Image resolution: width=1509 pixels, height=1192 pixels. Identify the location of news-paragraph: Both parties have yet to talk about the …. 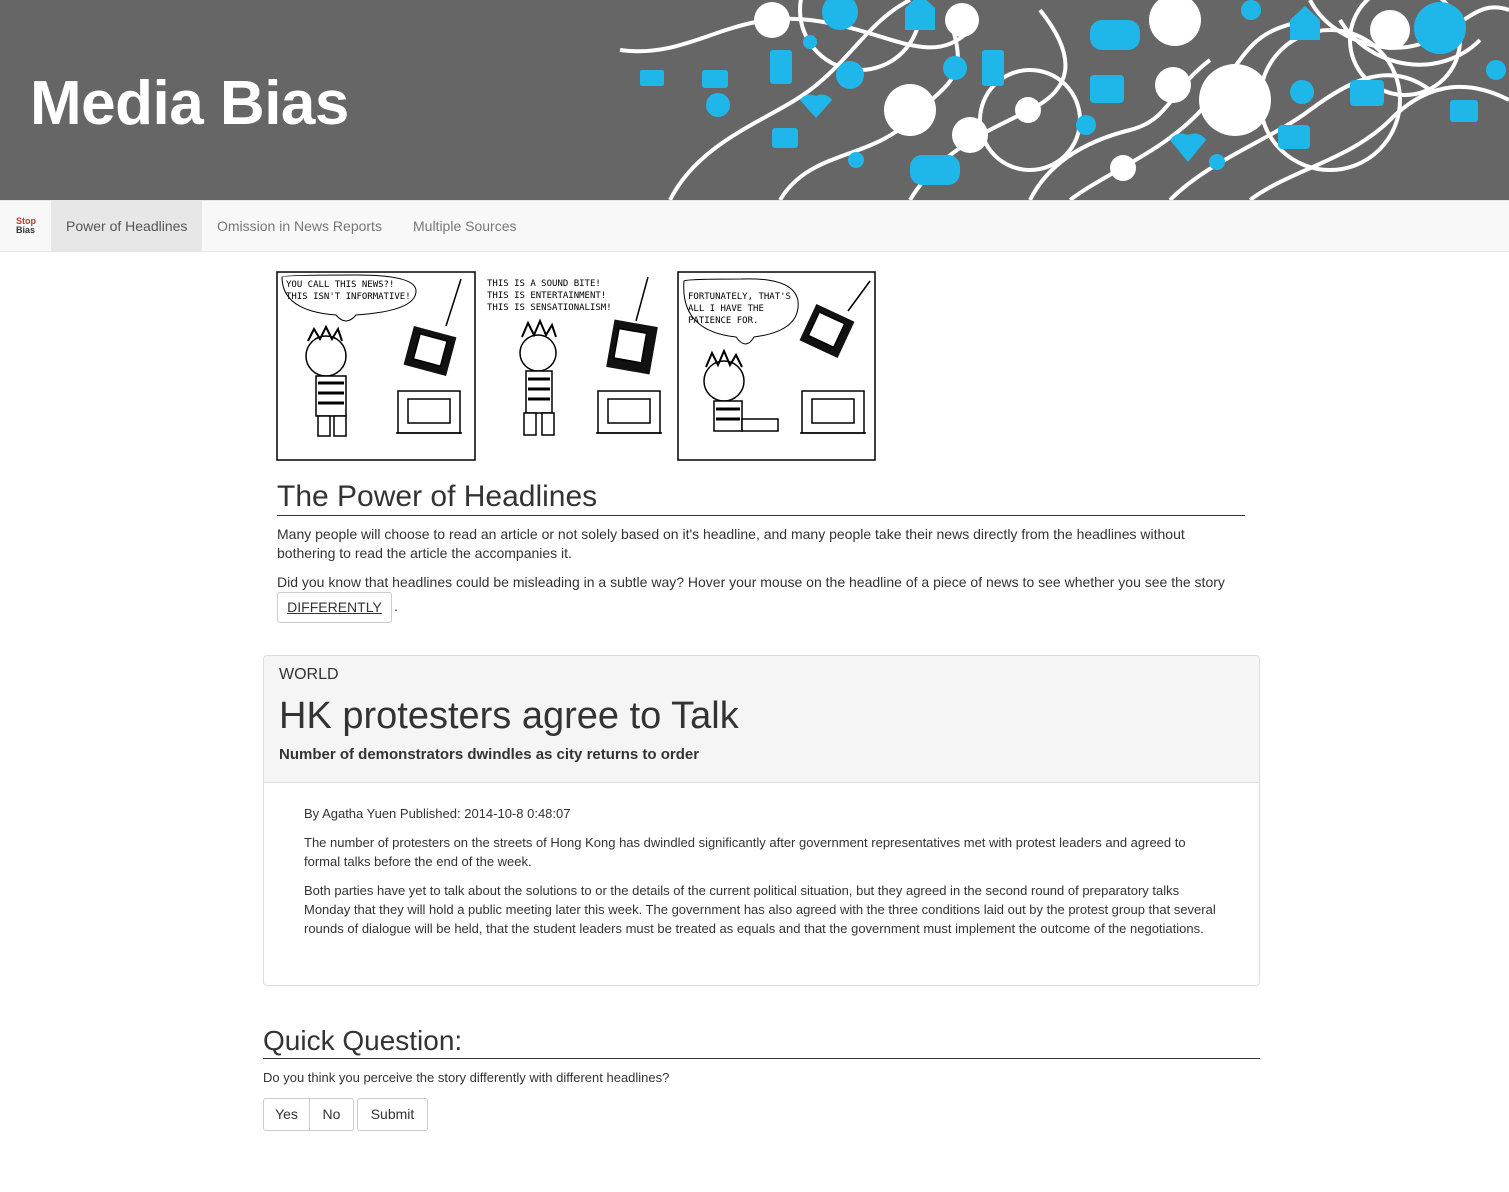
(760, 909).